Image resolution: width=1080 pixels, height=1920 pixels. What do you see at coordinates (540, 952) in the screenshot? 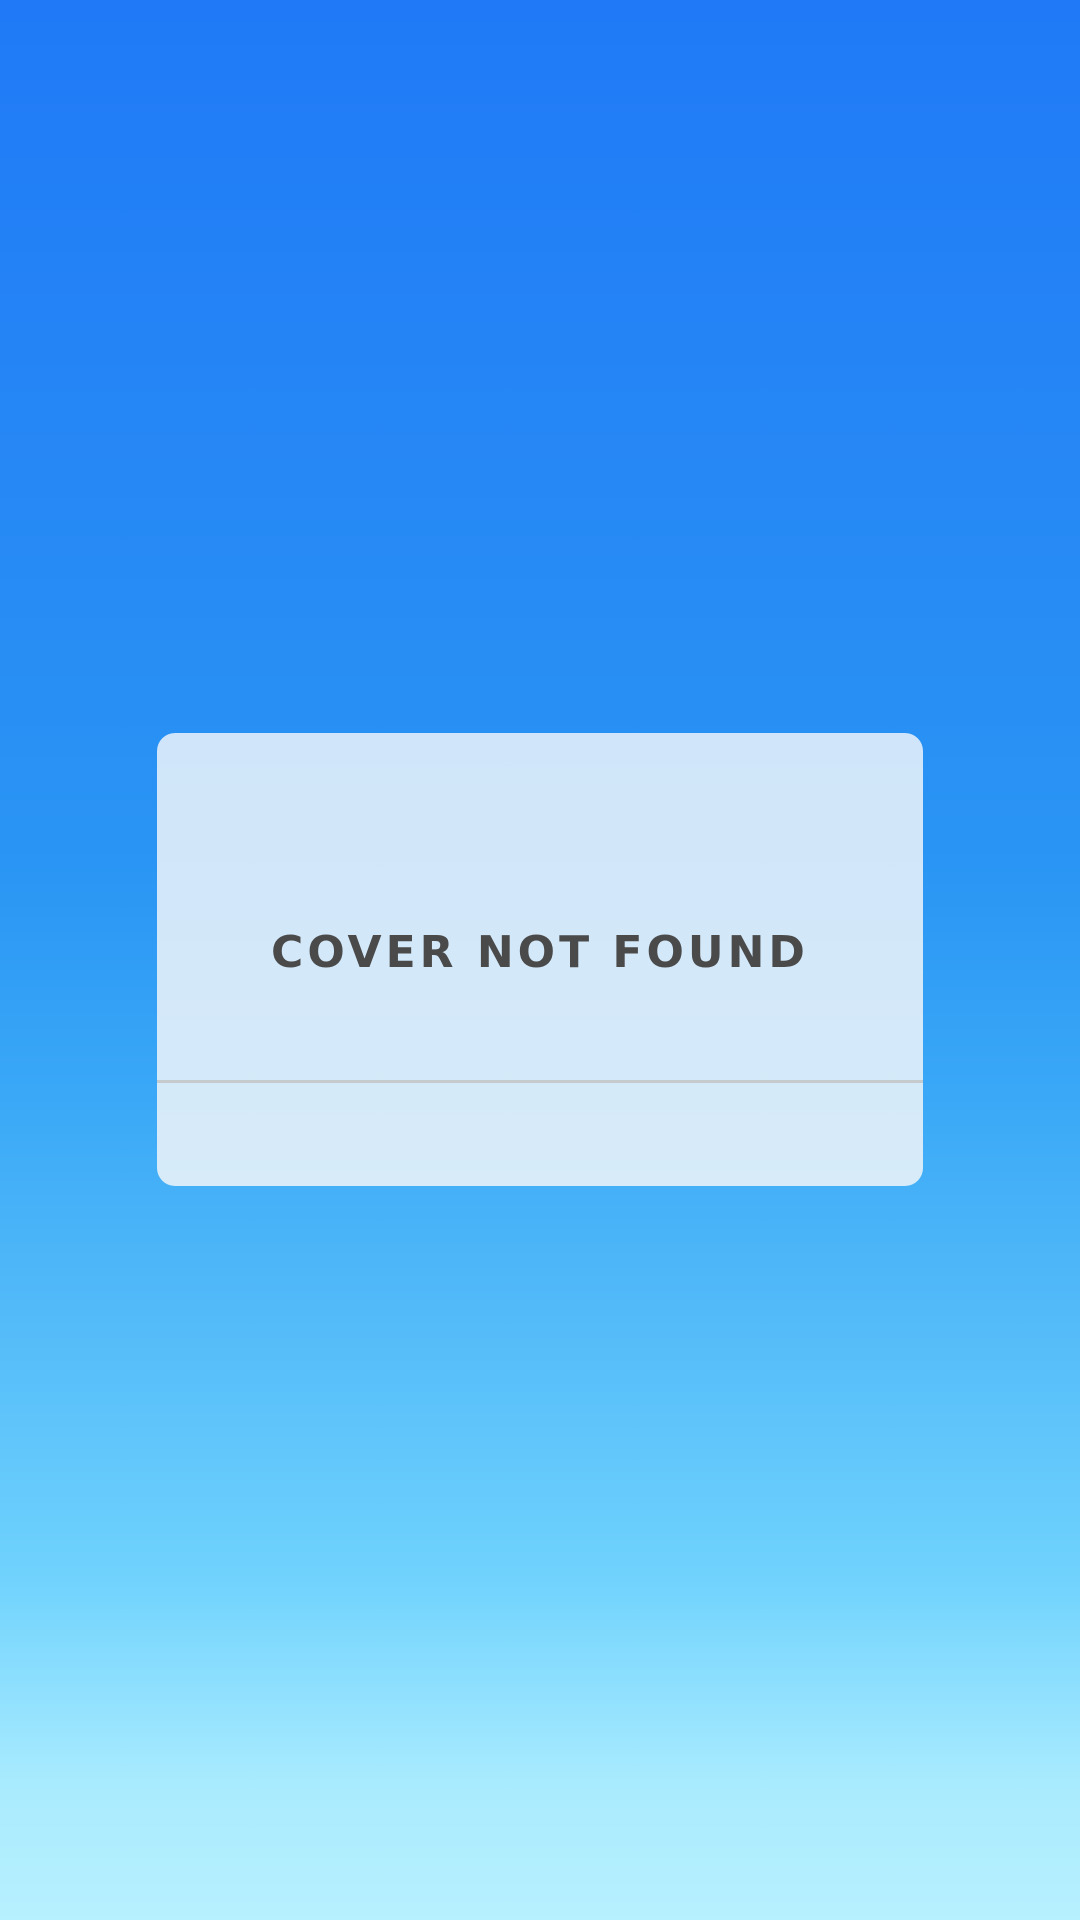
I see `cover-not-found-label: COVER NOT FOUND` at bounding box center [540, 952].